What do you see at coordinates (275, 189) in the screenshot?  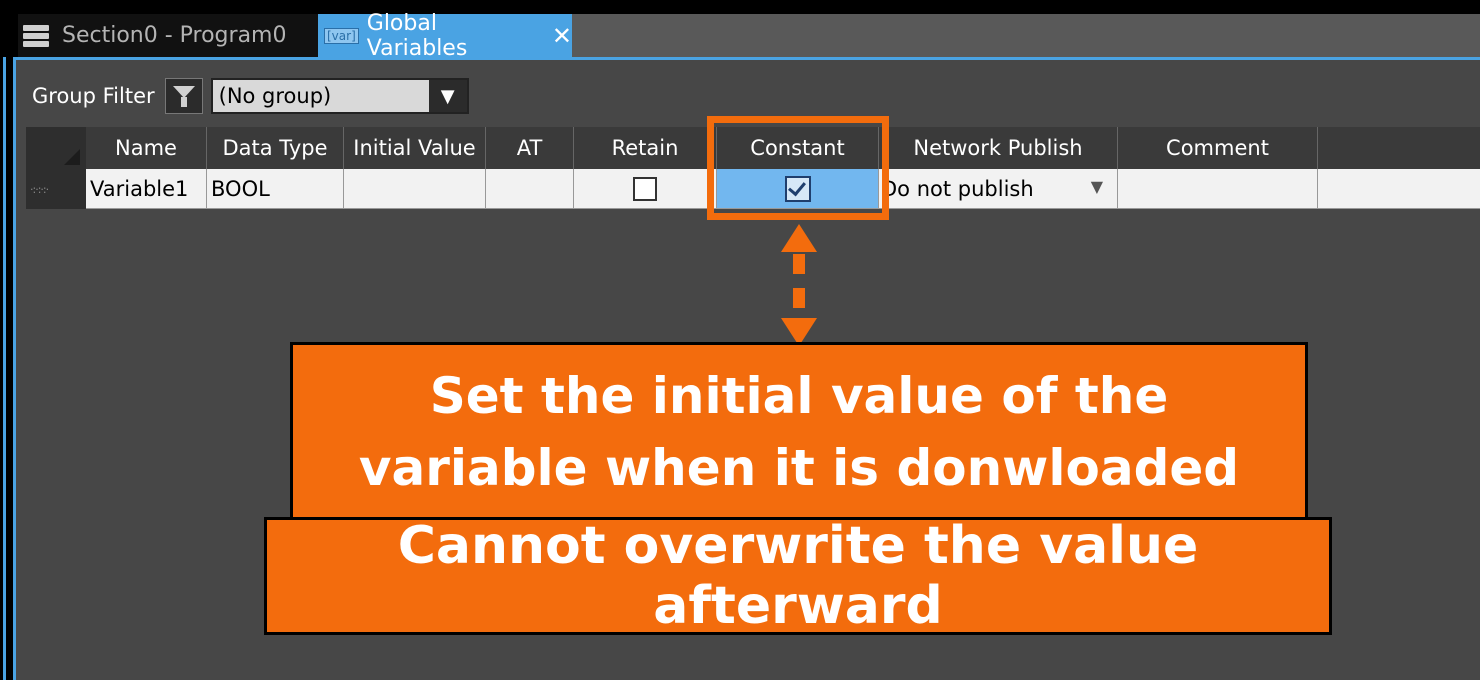 I see `cell-data-type: BOOL` at bounding box center [275, 189].